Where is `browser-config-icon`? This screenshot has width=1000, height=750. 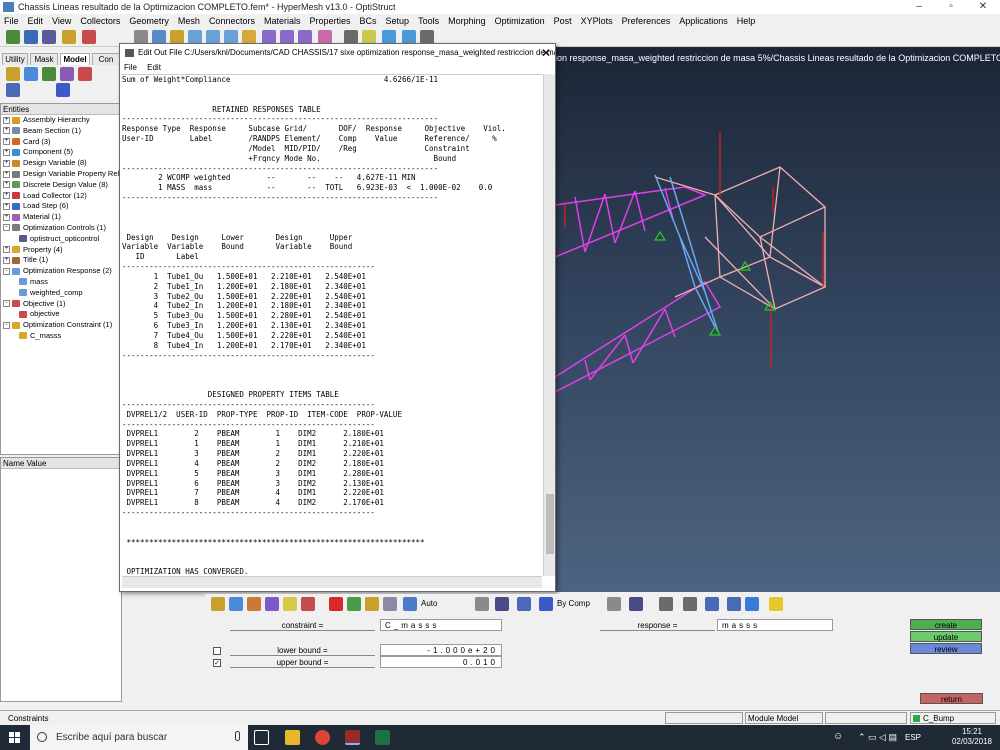 browser-config-icon is located at coordinates (13, 90).